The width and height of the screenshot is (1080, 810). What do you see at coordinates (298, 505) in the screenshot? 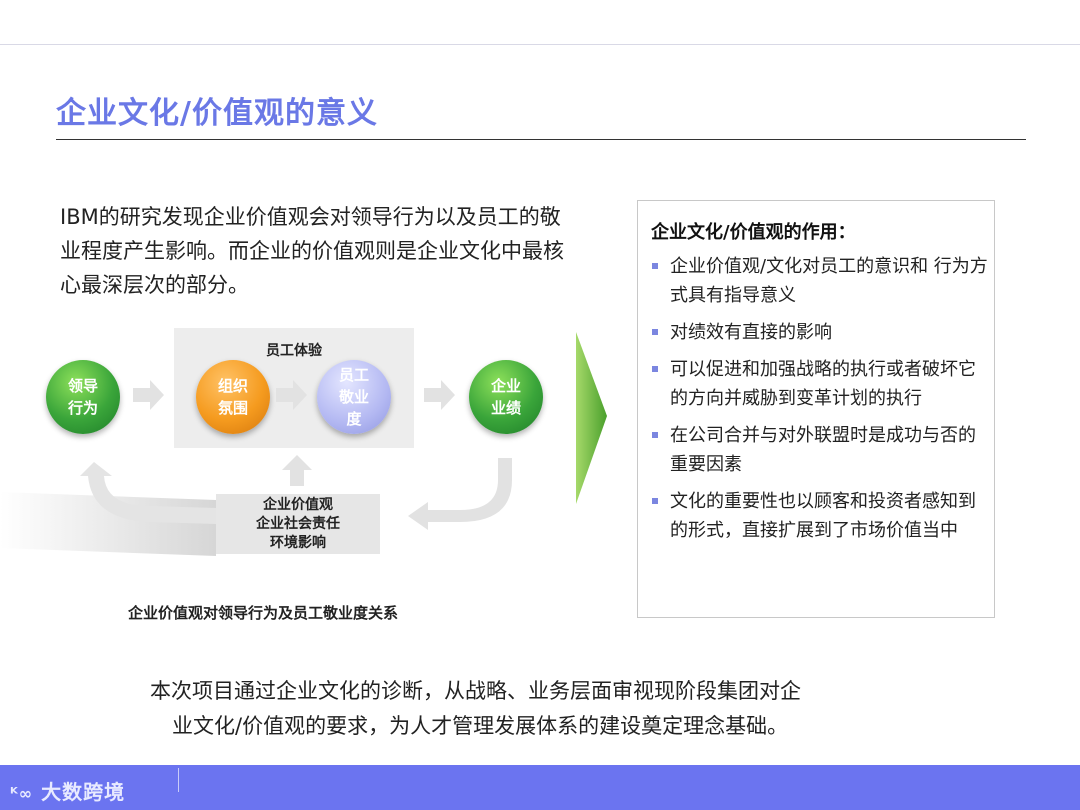
I see `values-line-1: 企业价值观` at bounding box center [298, 505].